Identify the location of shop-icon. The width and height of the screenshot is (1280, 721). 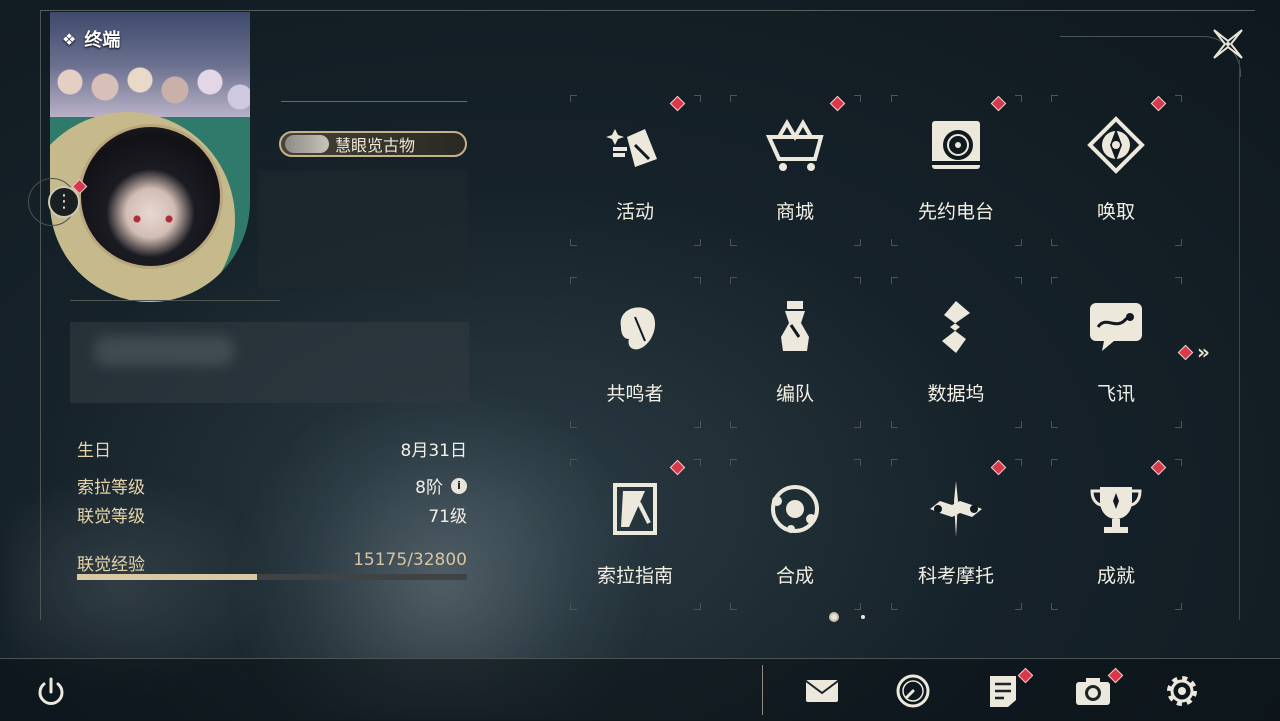
(794, 144).